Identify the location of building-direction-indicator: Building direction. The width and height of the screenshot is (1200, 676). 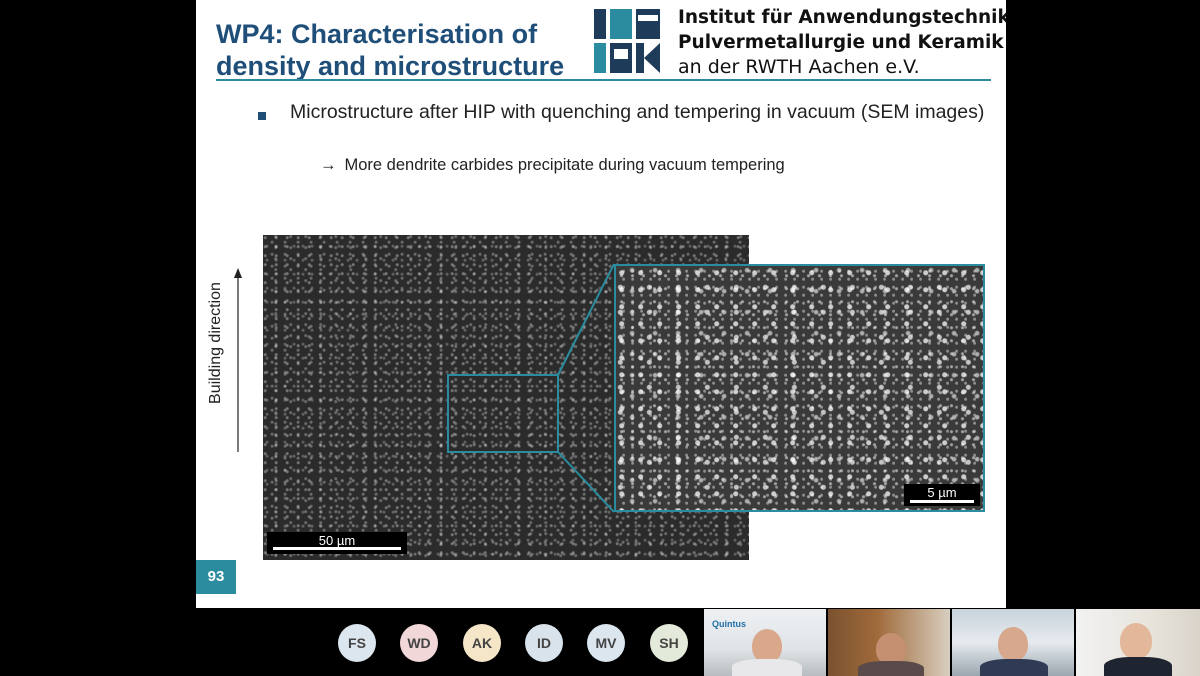
(228, 357).